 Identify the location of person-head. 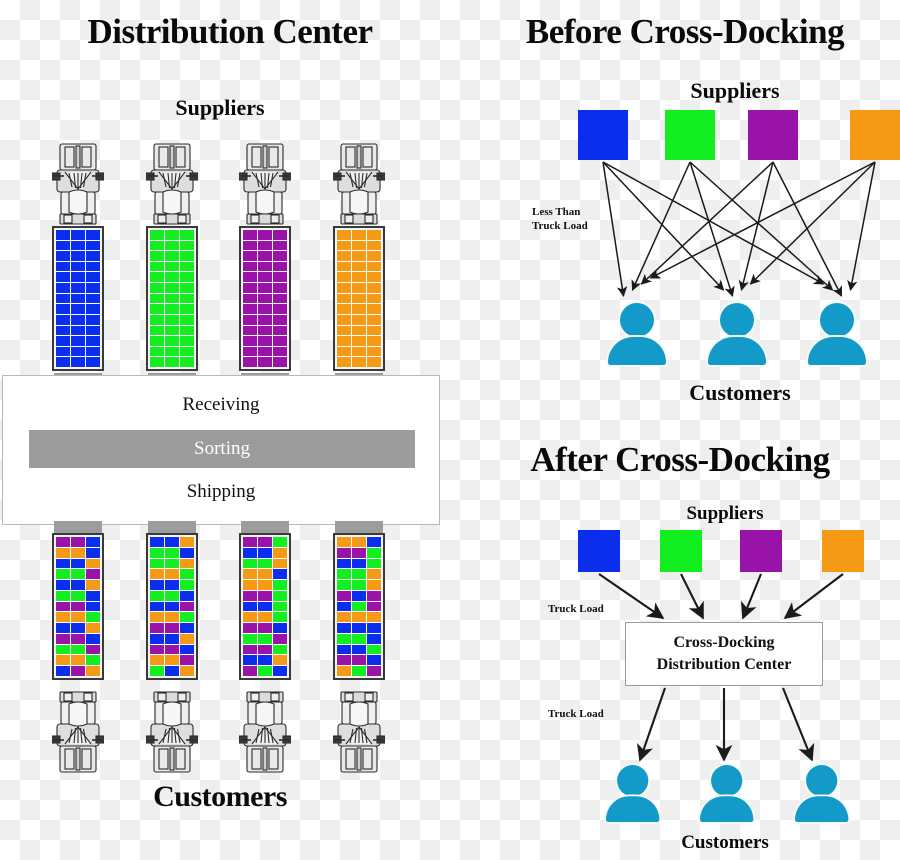
(727, 781).